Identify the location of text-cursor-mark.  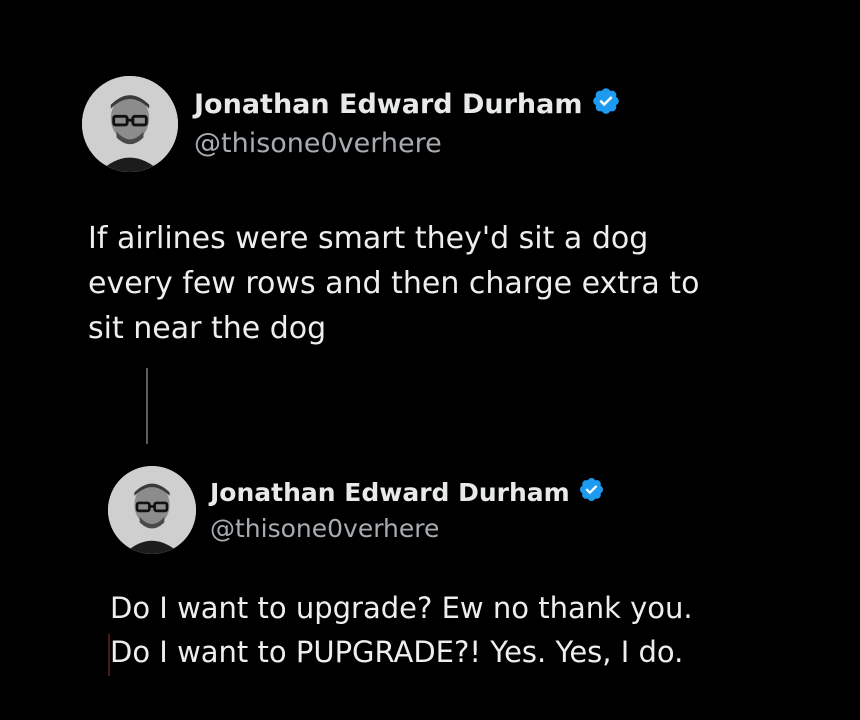
(109, 655).